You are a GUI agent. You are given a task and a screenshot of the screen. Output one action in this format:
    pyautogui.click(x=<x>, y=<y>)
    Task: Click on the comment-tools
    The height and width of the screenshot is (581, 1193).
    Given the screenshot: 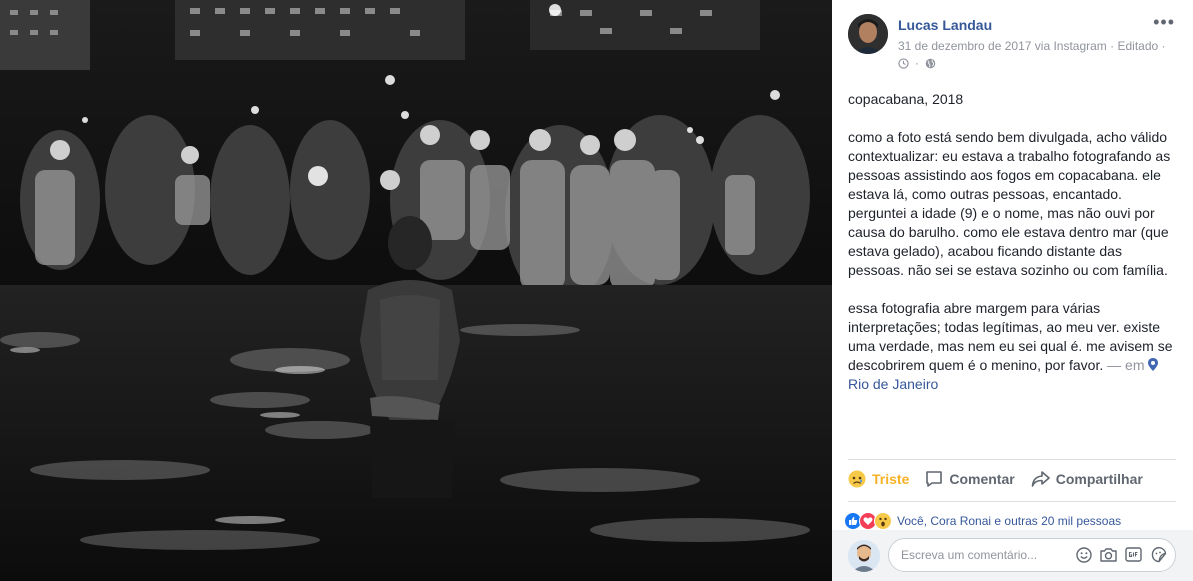 What is the action you would take?
    pyautogui.click(x=1121, y=554)
    